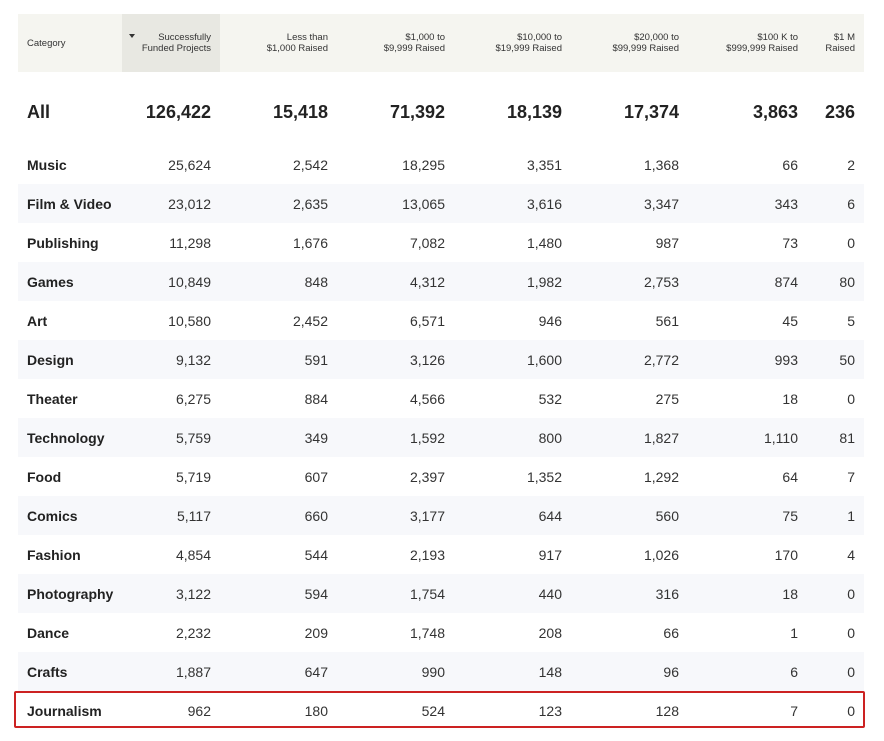 The image size is (884, 741). I want to click on value-cell: 990, so click(433, 671).